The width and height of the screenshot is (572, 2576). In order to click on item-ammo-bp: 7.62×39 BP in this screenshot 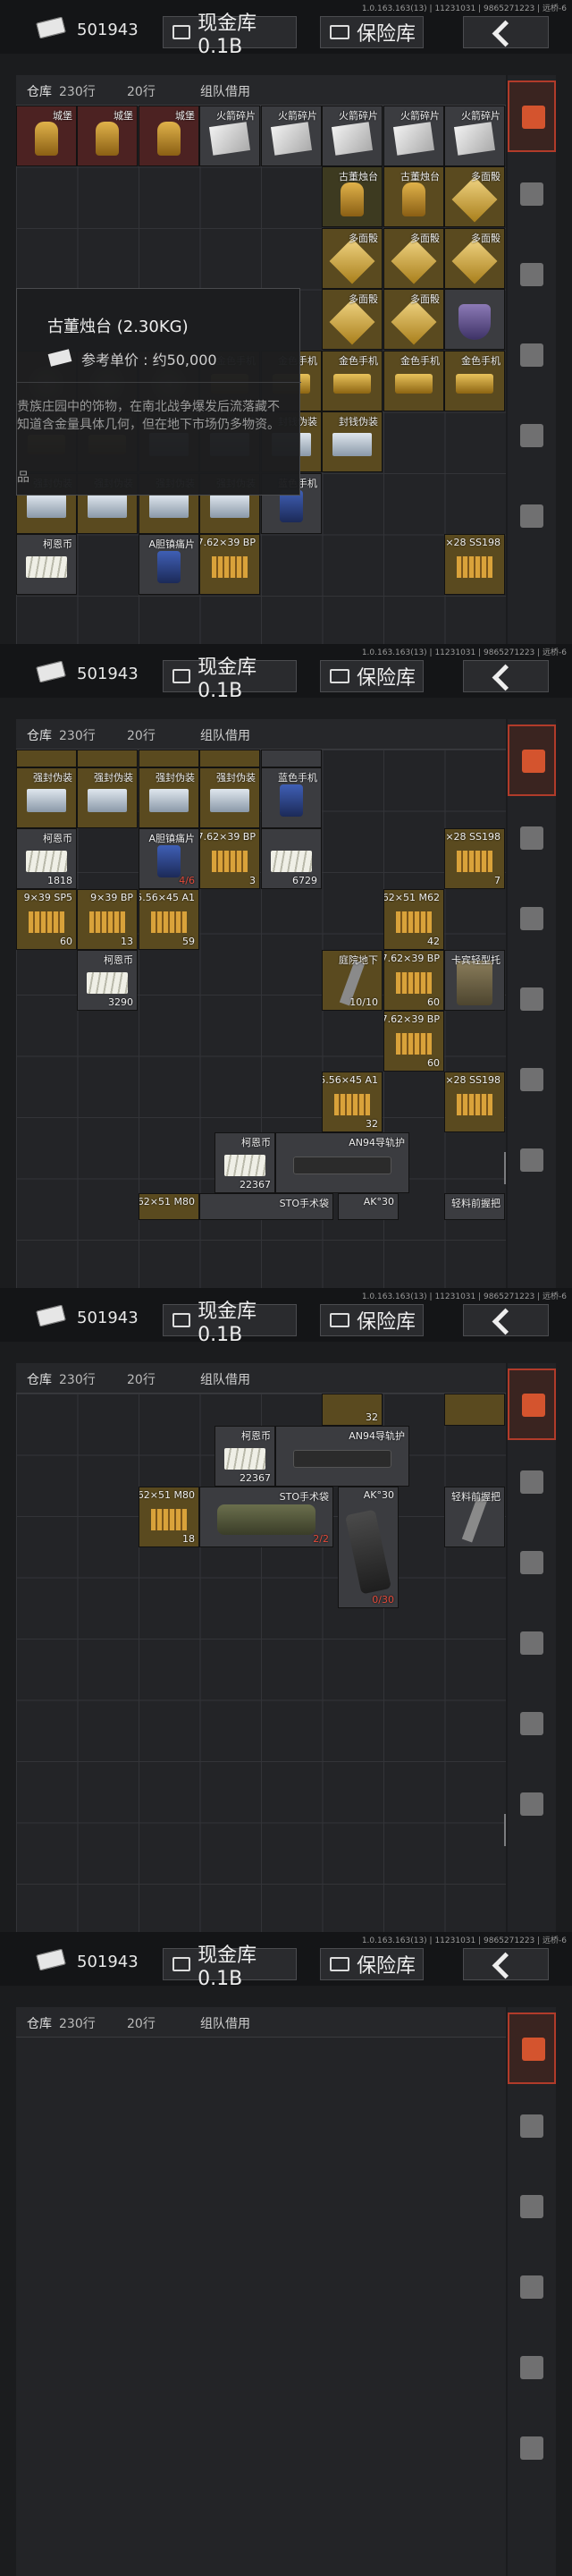, I will do `click(230, 564)`.